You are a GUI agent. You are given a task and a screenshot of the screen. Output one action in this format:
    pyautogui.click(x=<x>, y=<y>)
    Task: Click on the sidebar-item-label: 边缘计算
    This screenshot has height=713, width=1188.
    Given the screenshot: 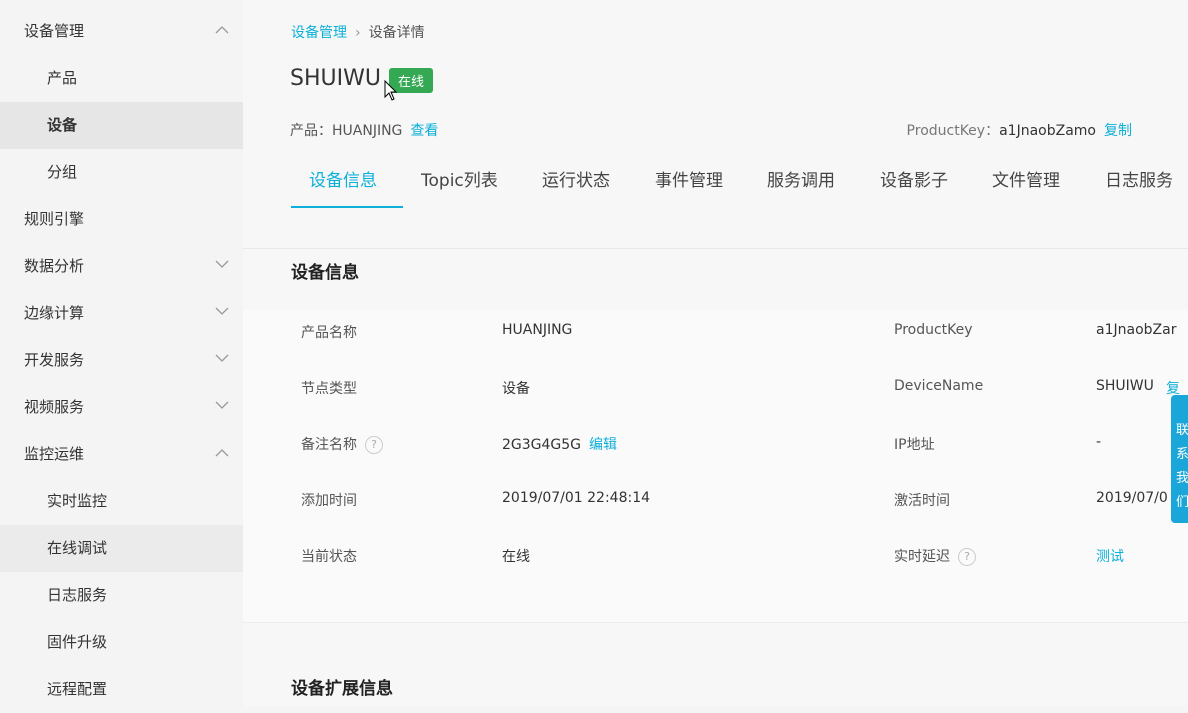 What is the action you would take?
    pyautogui.click(x=54, y=313)
    